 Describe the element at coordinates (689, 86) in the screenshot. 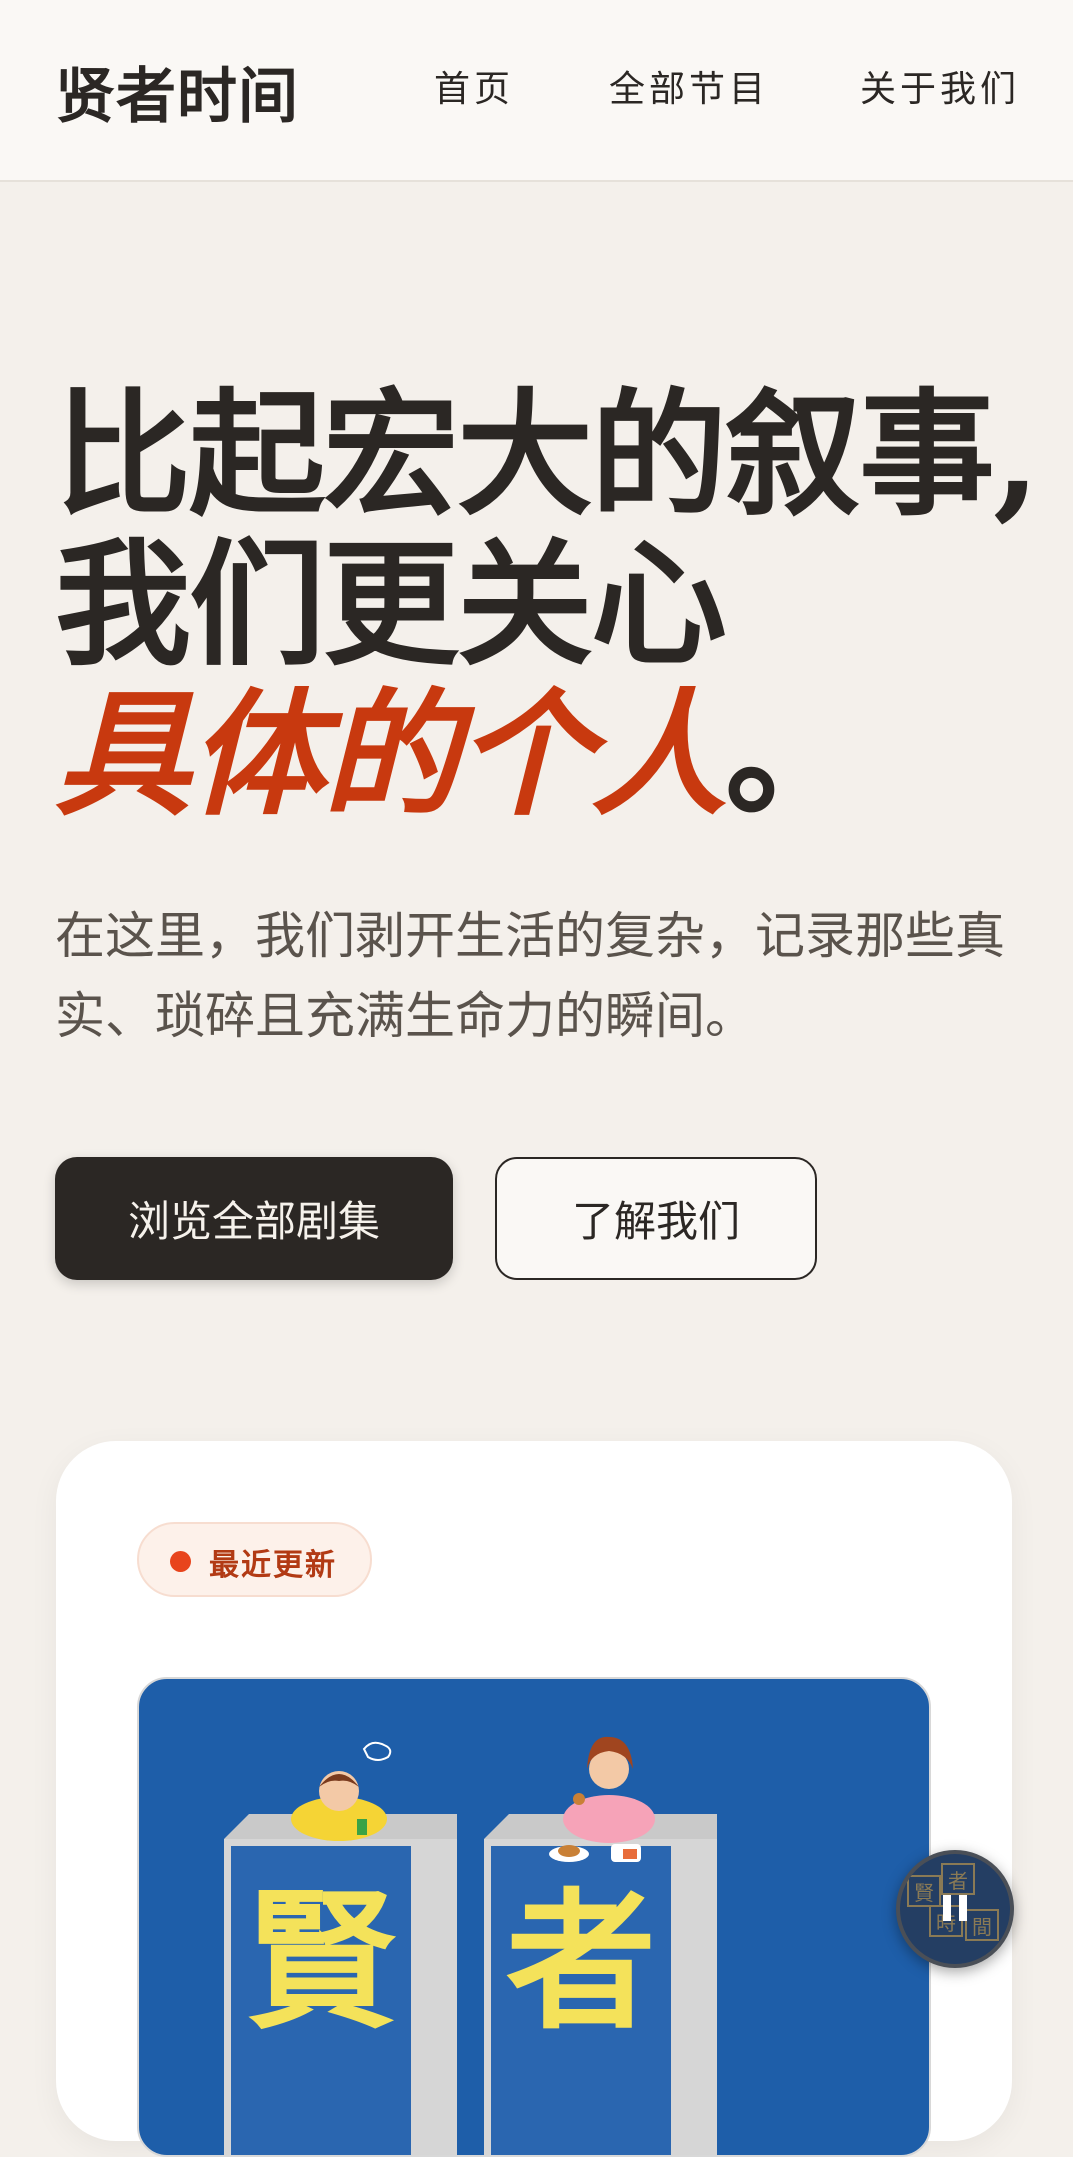

I see `nav-link-all-episodes: 全部节目` at that location.